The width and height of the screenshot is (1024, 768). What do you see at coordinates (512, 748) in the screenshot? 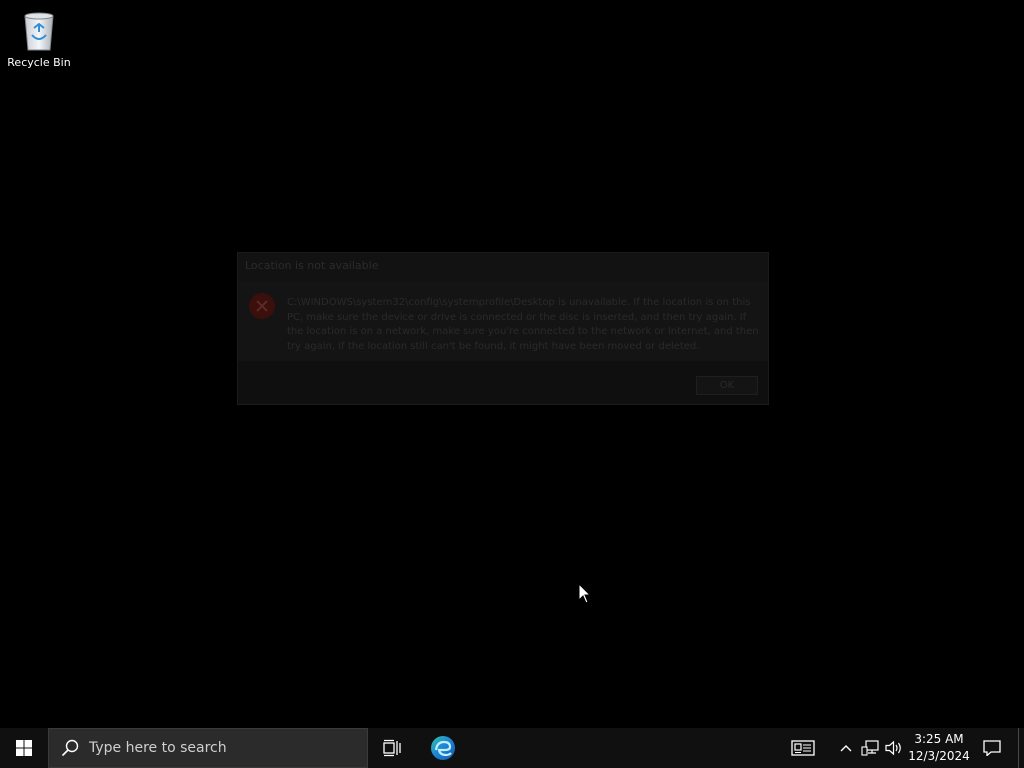
I see `taskbar: Type here to search 3:25 AM 12/3/2024` at bounding box center [512, 748].